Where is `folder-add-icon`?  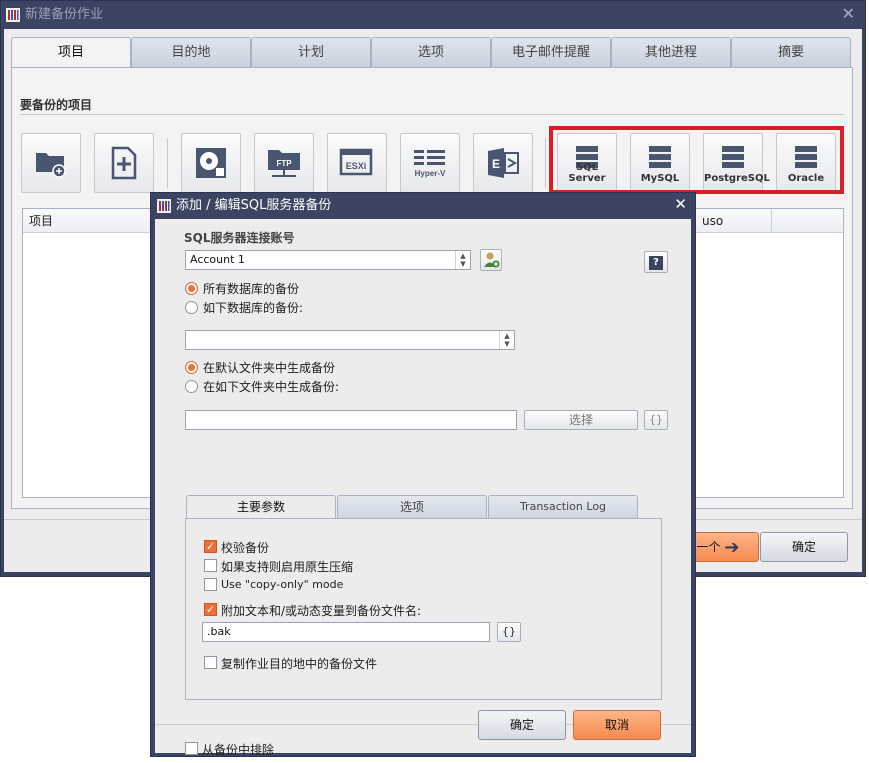
folder-add-icon is located at coordinates (51, 165).